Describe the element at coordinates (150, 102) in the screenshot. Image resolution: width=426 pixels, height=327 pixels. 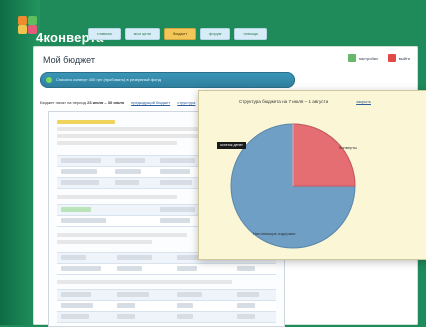
I see `previous-budget-link: предыдущий бюджет` at that location.